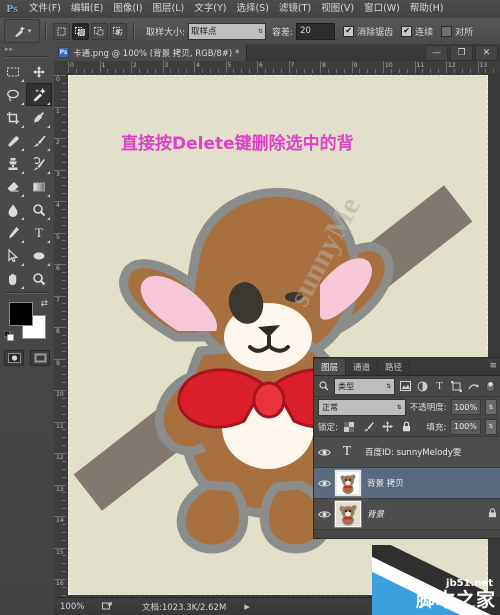 The height and width of the screenshot is (615, 500). I want to click on menu-select: 选择(S), so click(252, 9).